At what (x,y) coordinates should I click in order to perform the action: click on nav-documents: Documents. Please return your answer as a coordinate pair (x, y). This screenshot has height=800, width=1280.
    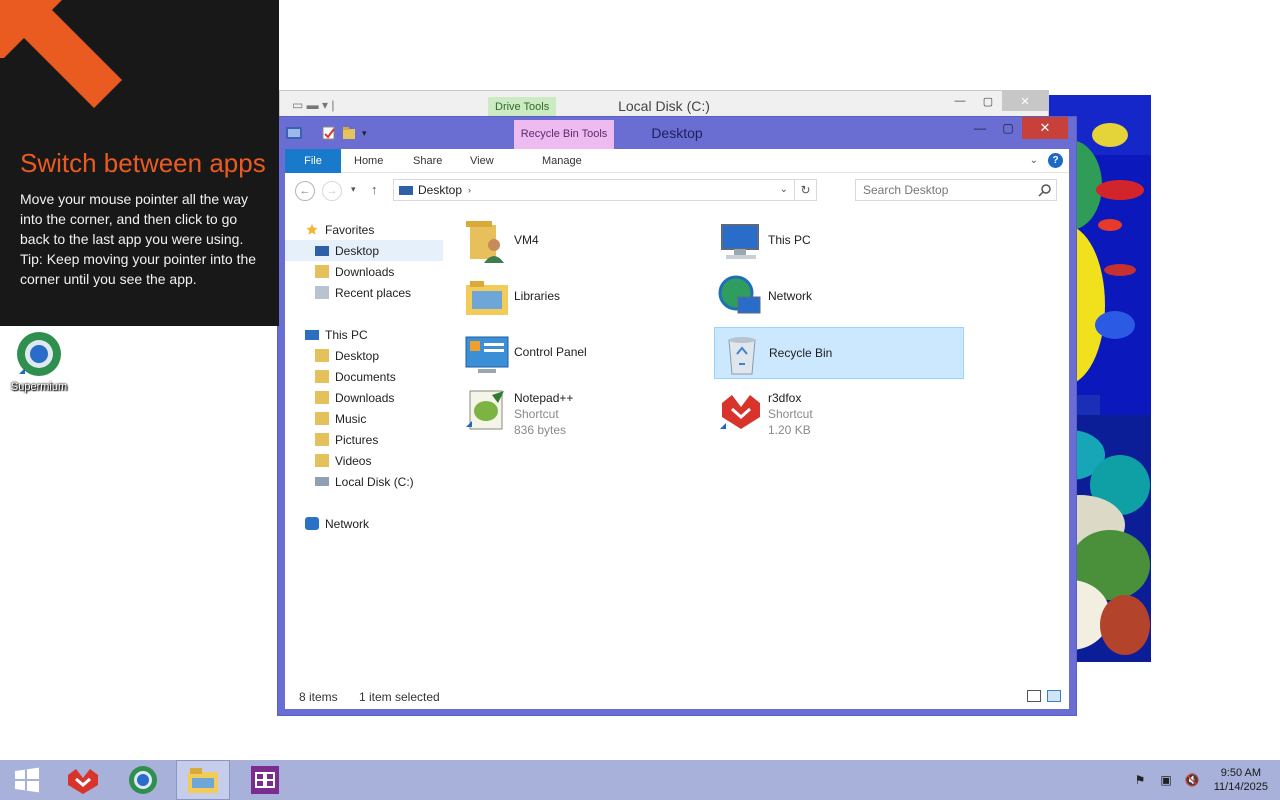
    Looking at the image, I should click on (364, 376).